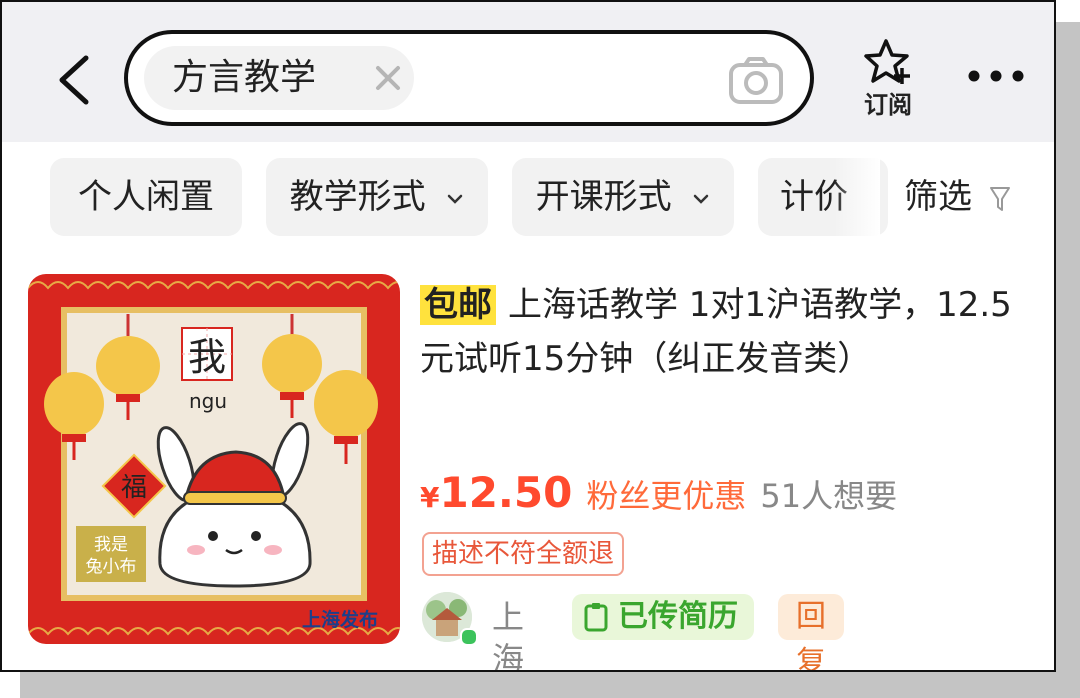  I want to click on screen-label: 筛选, so click(938, 197).